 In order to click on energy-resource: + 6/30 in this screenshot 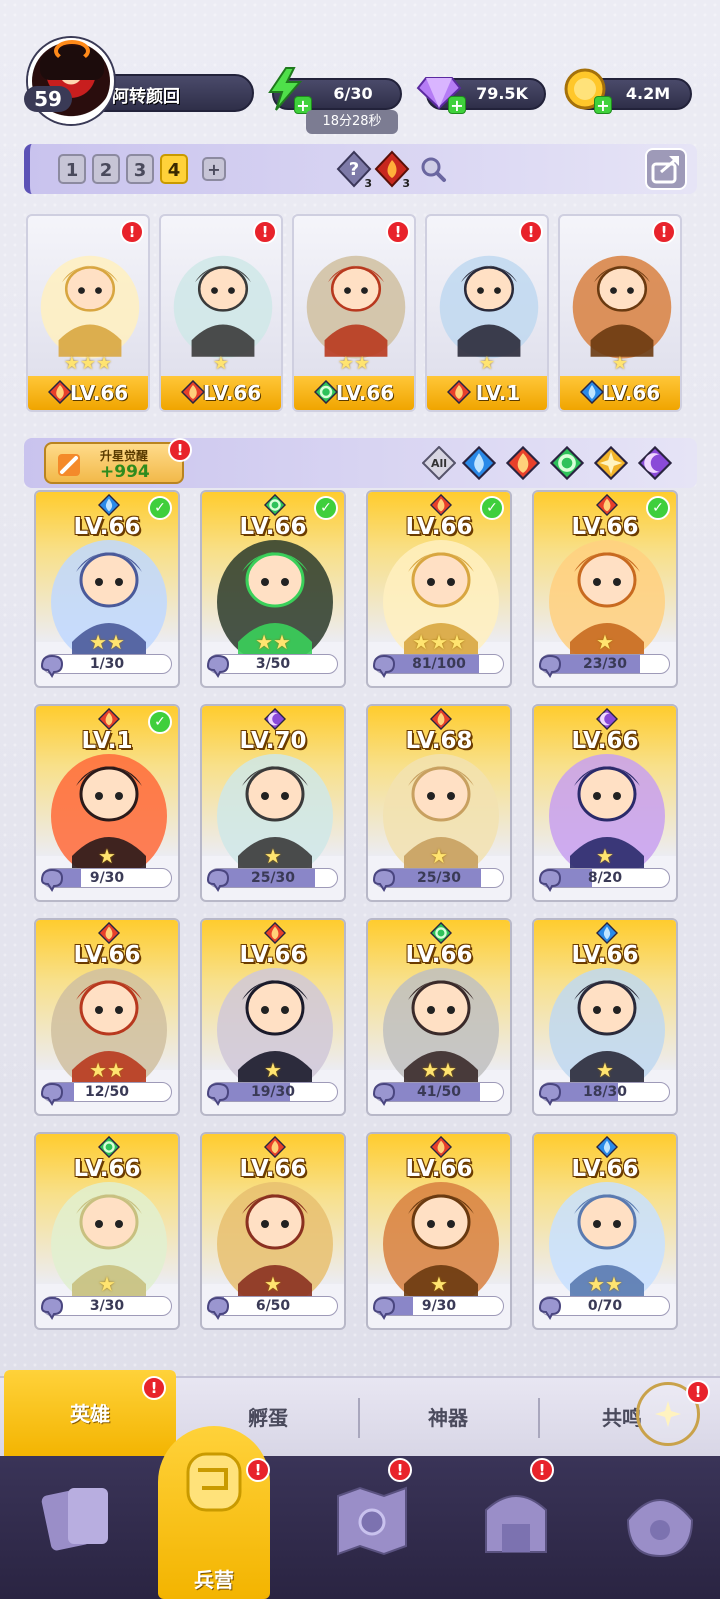, I will do `click(335, 90)`.